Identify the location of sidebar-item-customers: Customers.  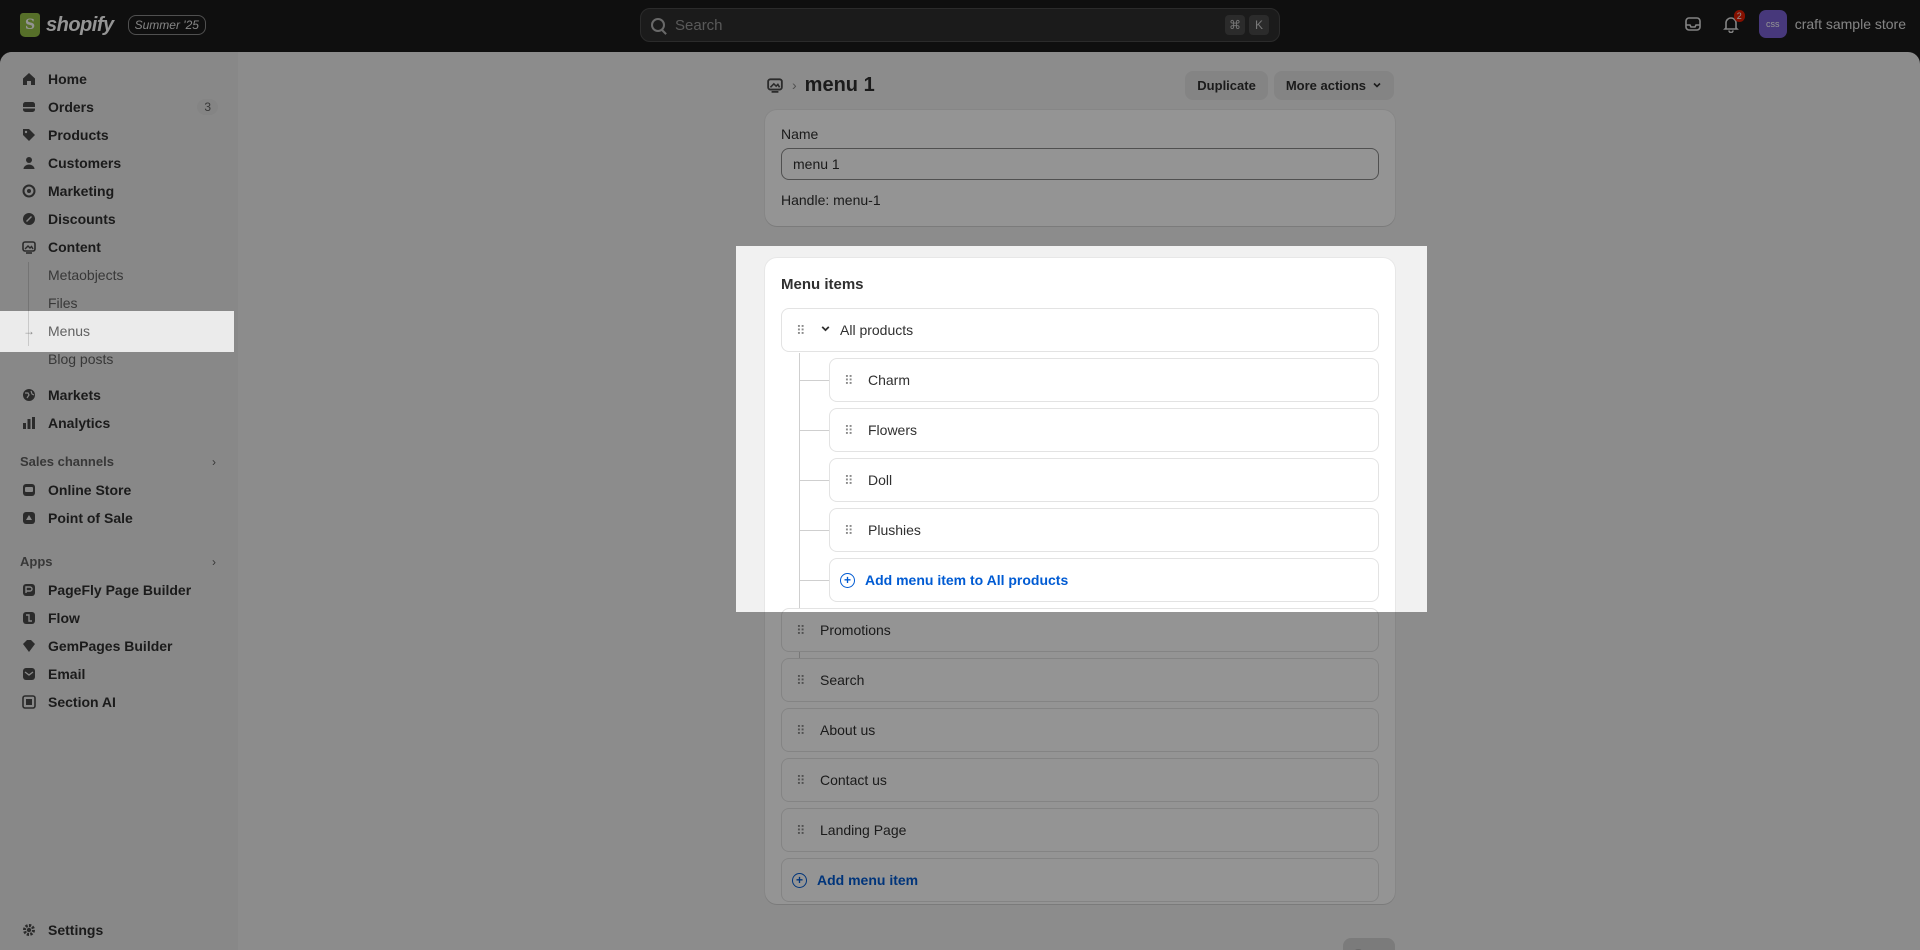
(120, 163).